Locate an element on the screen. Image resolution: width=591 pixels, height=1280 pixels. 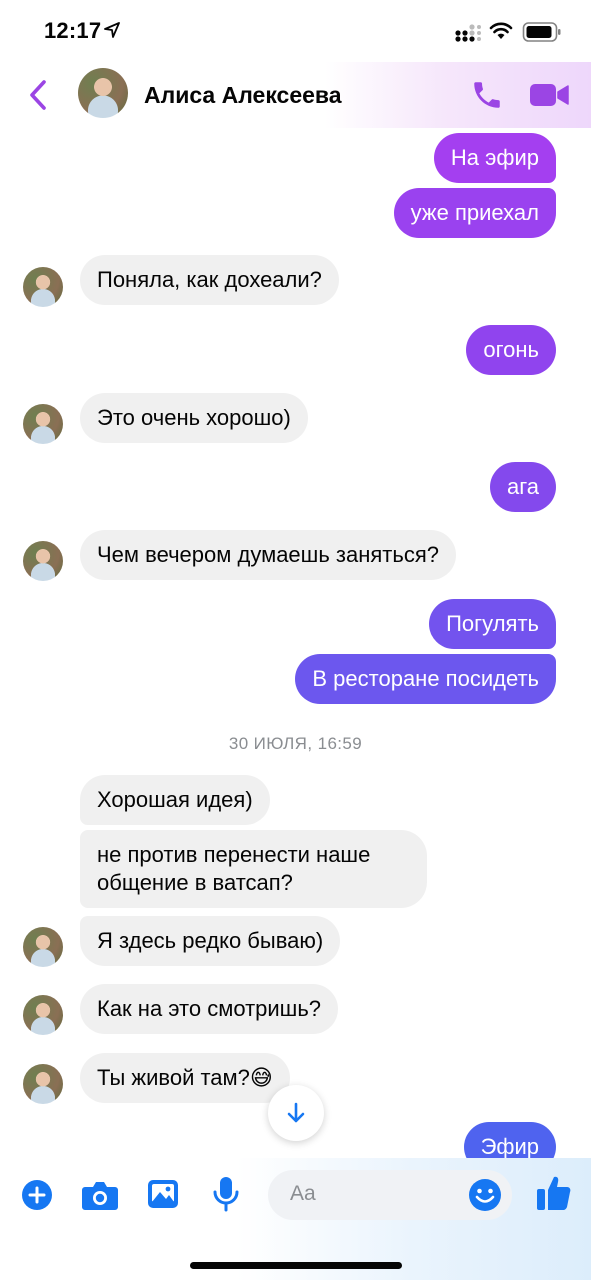
gallery-icon is located at coordinates (163, 1194).